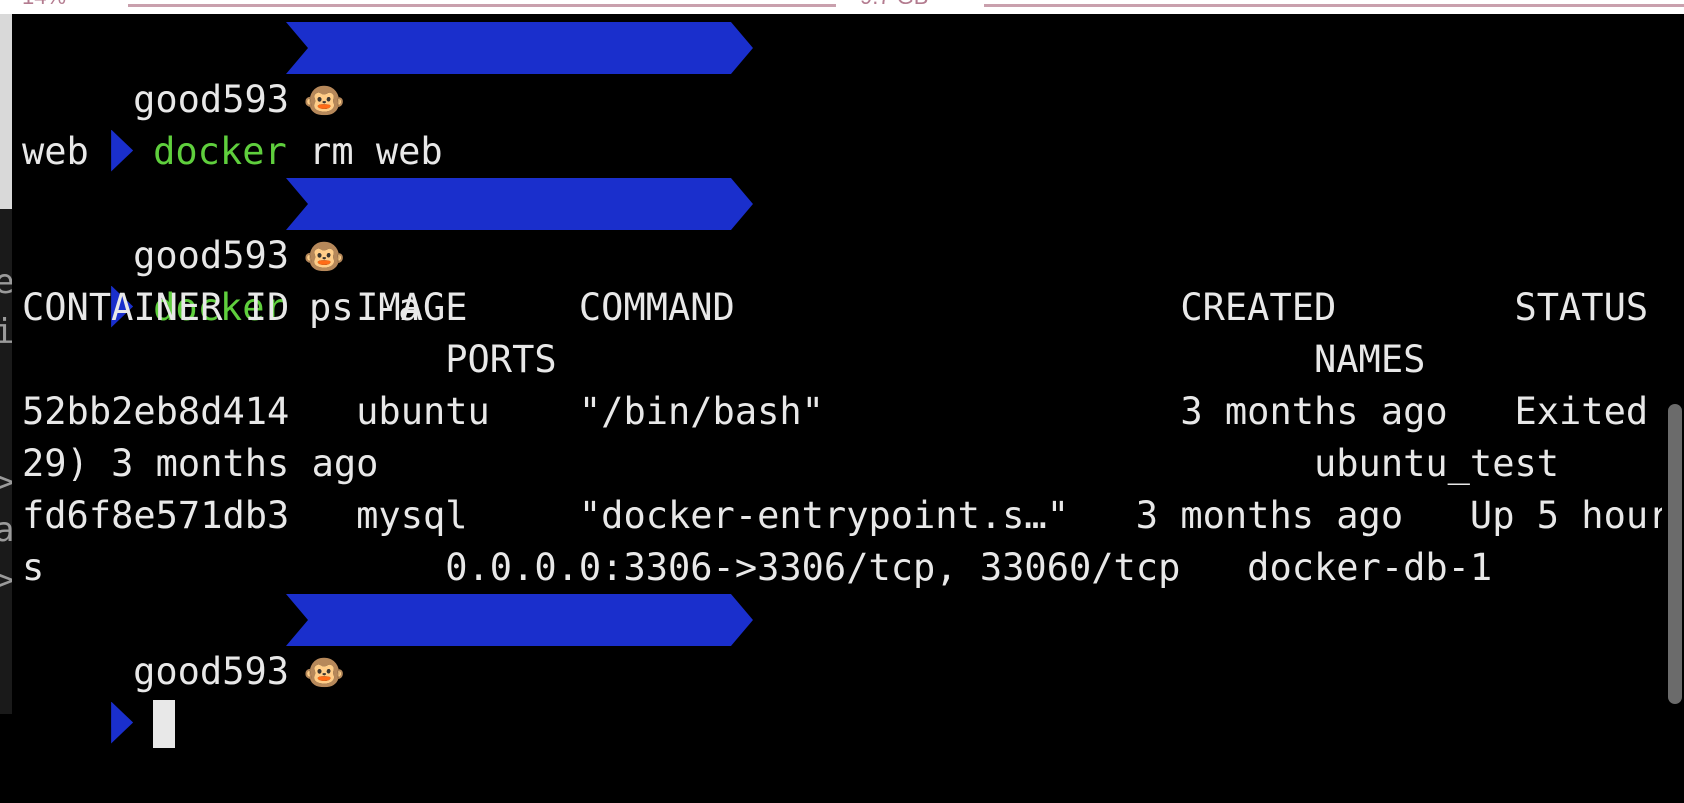  What do you see at coordinates (1334, 5) in the screenshot?
I see `memory-usage-graph` at bounding box center [1334, 5].